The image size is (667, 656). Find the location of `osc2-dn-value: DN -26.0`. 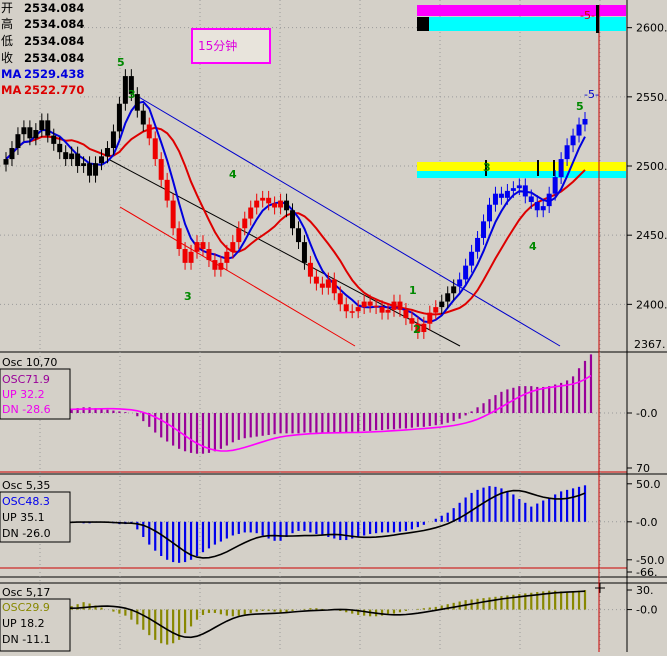

osc2-dn-value: DN -26.0 is located at coordinates (26, 533).